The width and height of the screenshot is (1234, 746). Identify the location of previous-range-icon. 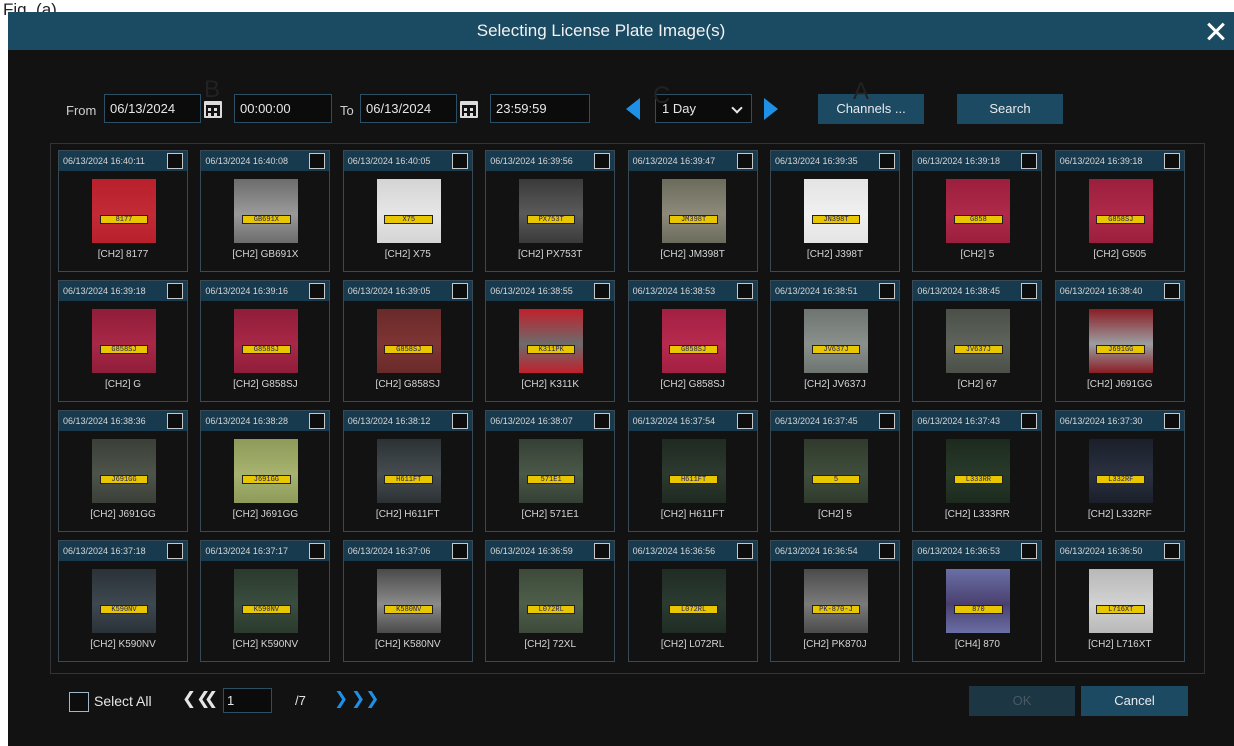
(633, 109).